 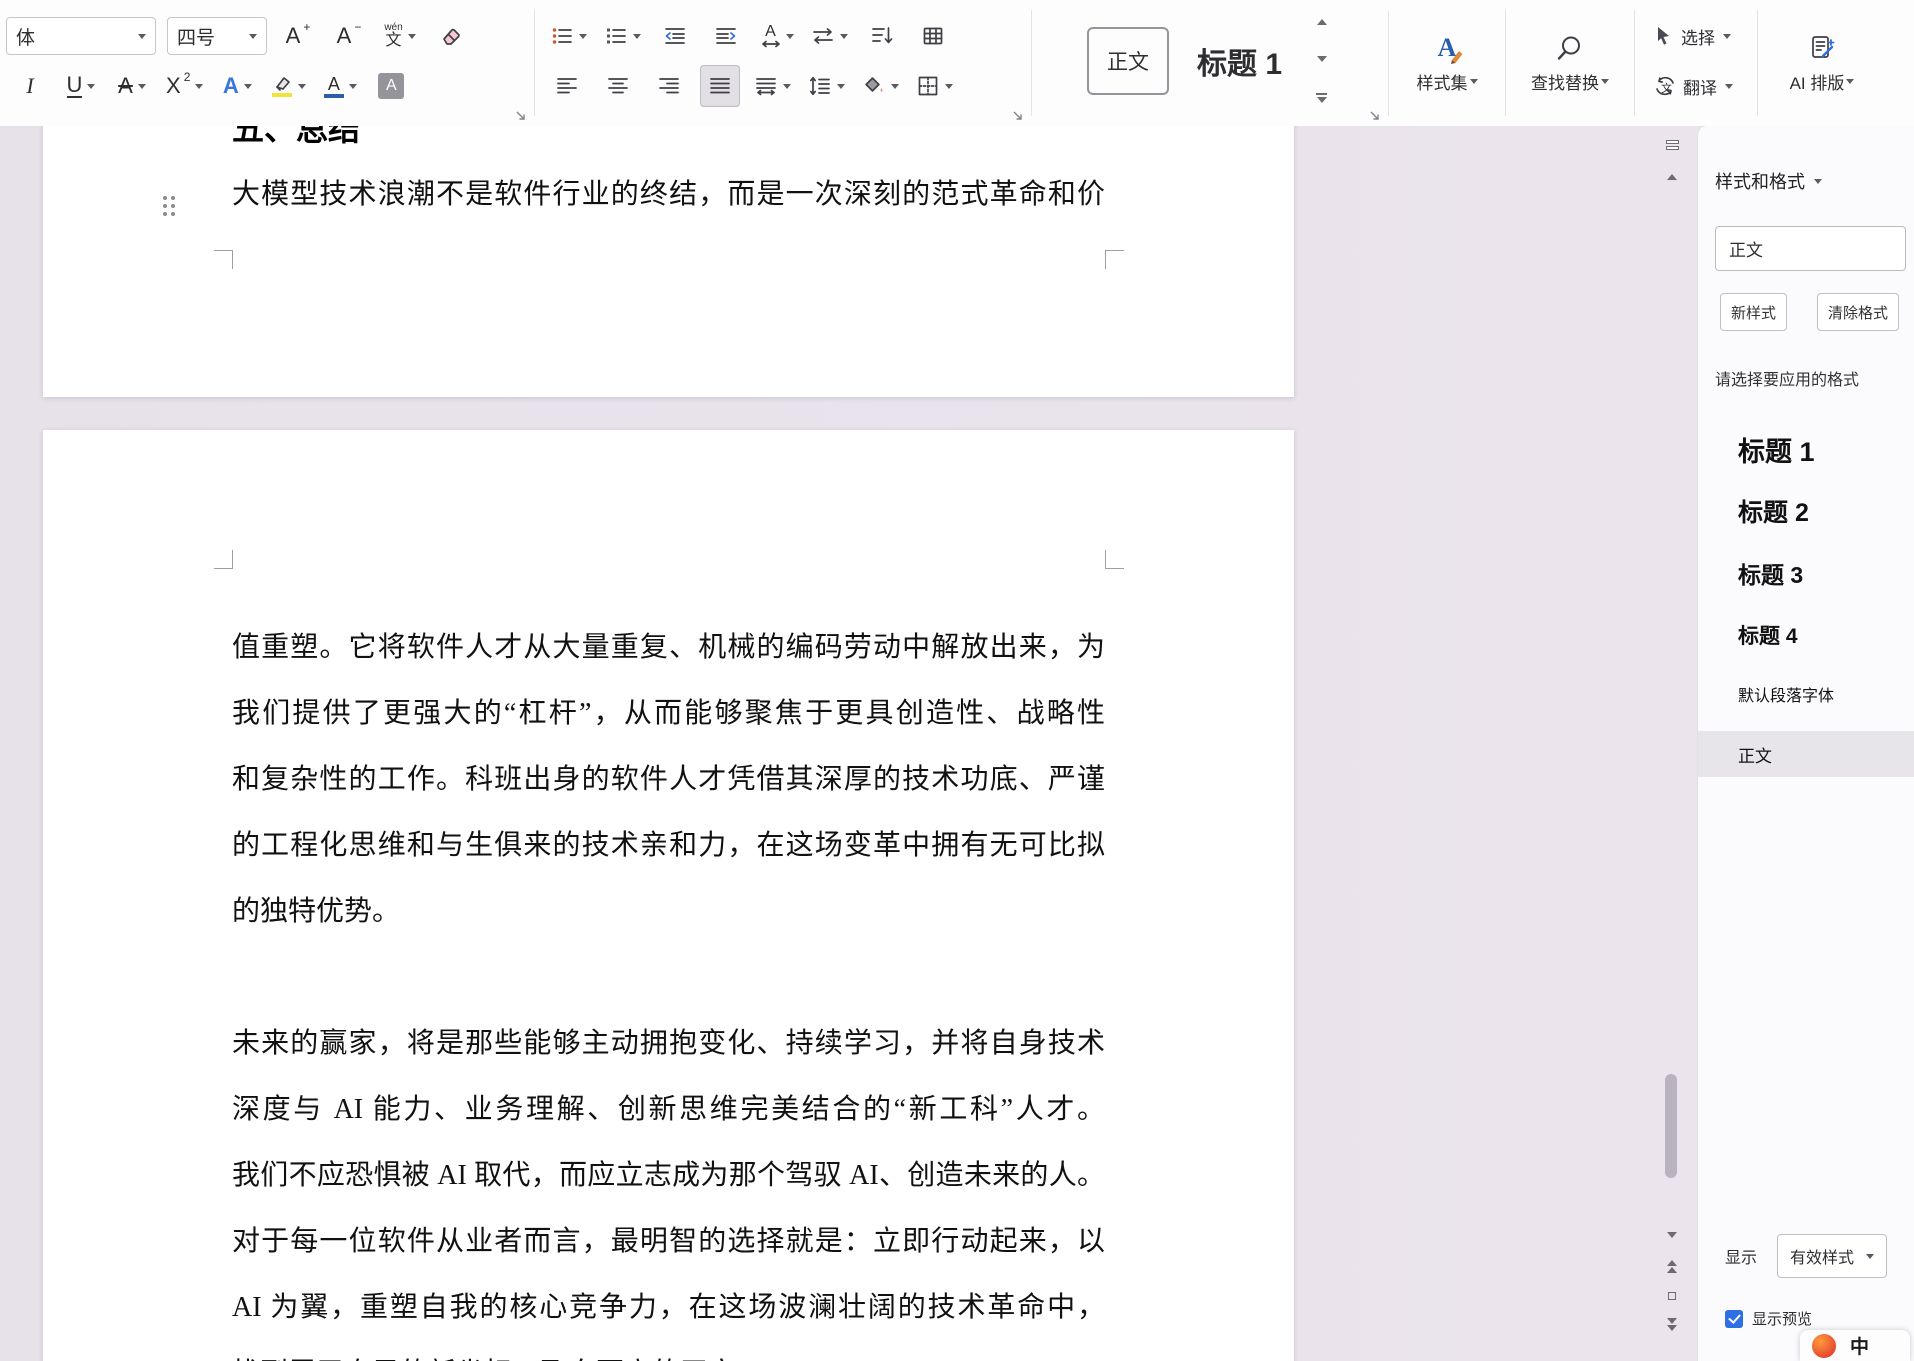 I want to click on select-label: 选择, so click(x=1698, y=38).